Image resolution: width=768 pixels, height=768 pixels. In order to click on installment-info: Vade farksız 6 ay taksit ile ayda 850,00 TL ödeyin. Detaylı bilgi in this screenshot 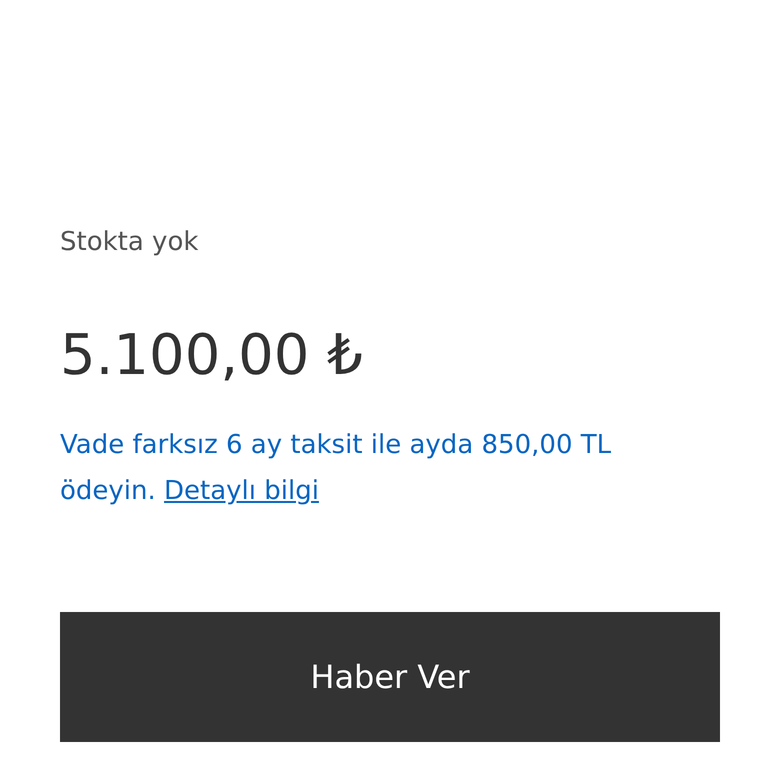, I will do `click(336, 468)`.